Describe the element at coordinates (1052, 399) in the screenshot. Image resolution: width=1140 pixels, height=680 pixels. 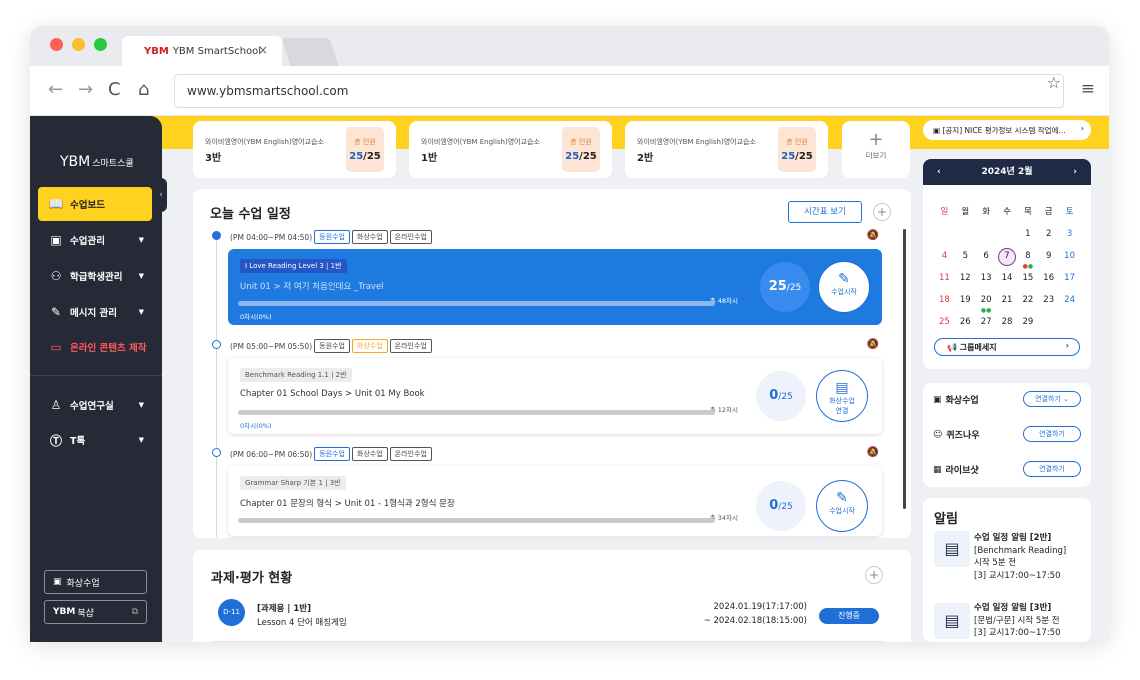
I see `connect-button: 연결하기 ⌄` at that location.